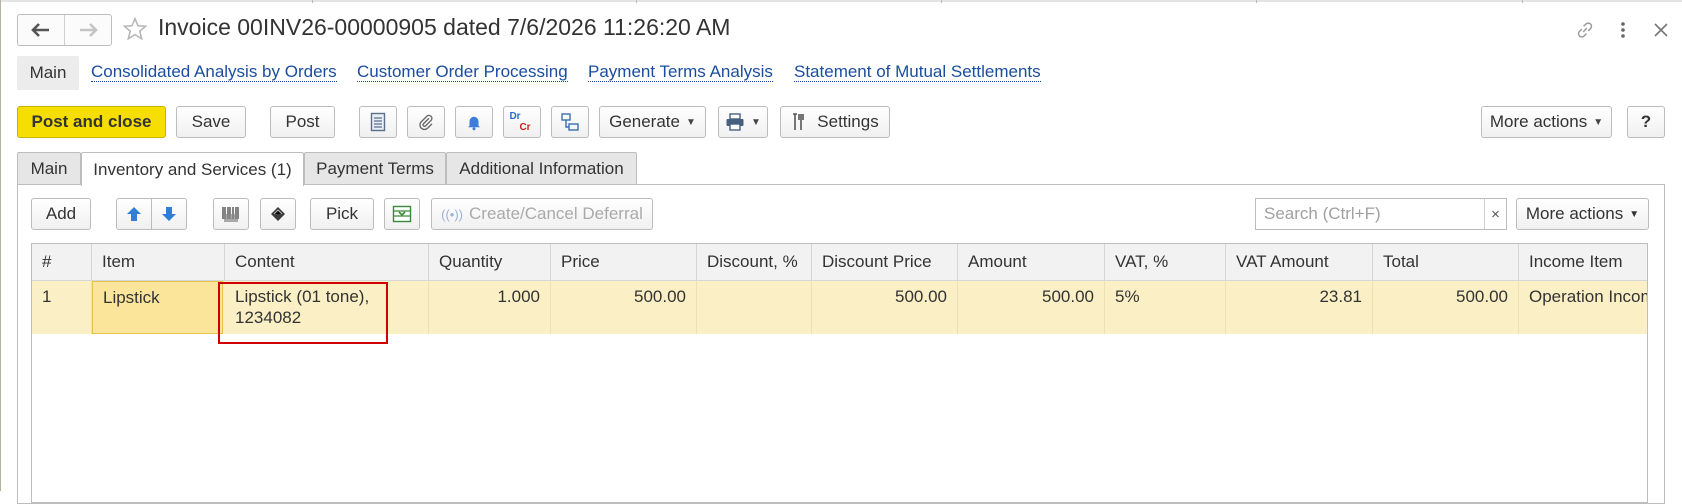 This screenshot has height=504, width=1682. I want to click on close-icon, so click(1661, 30).